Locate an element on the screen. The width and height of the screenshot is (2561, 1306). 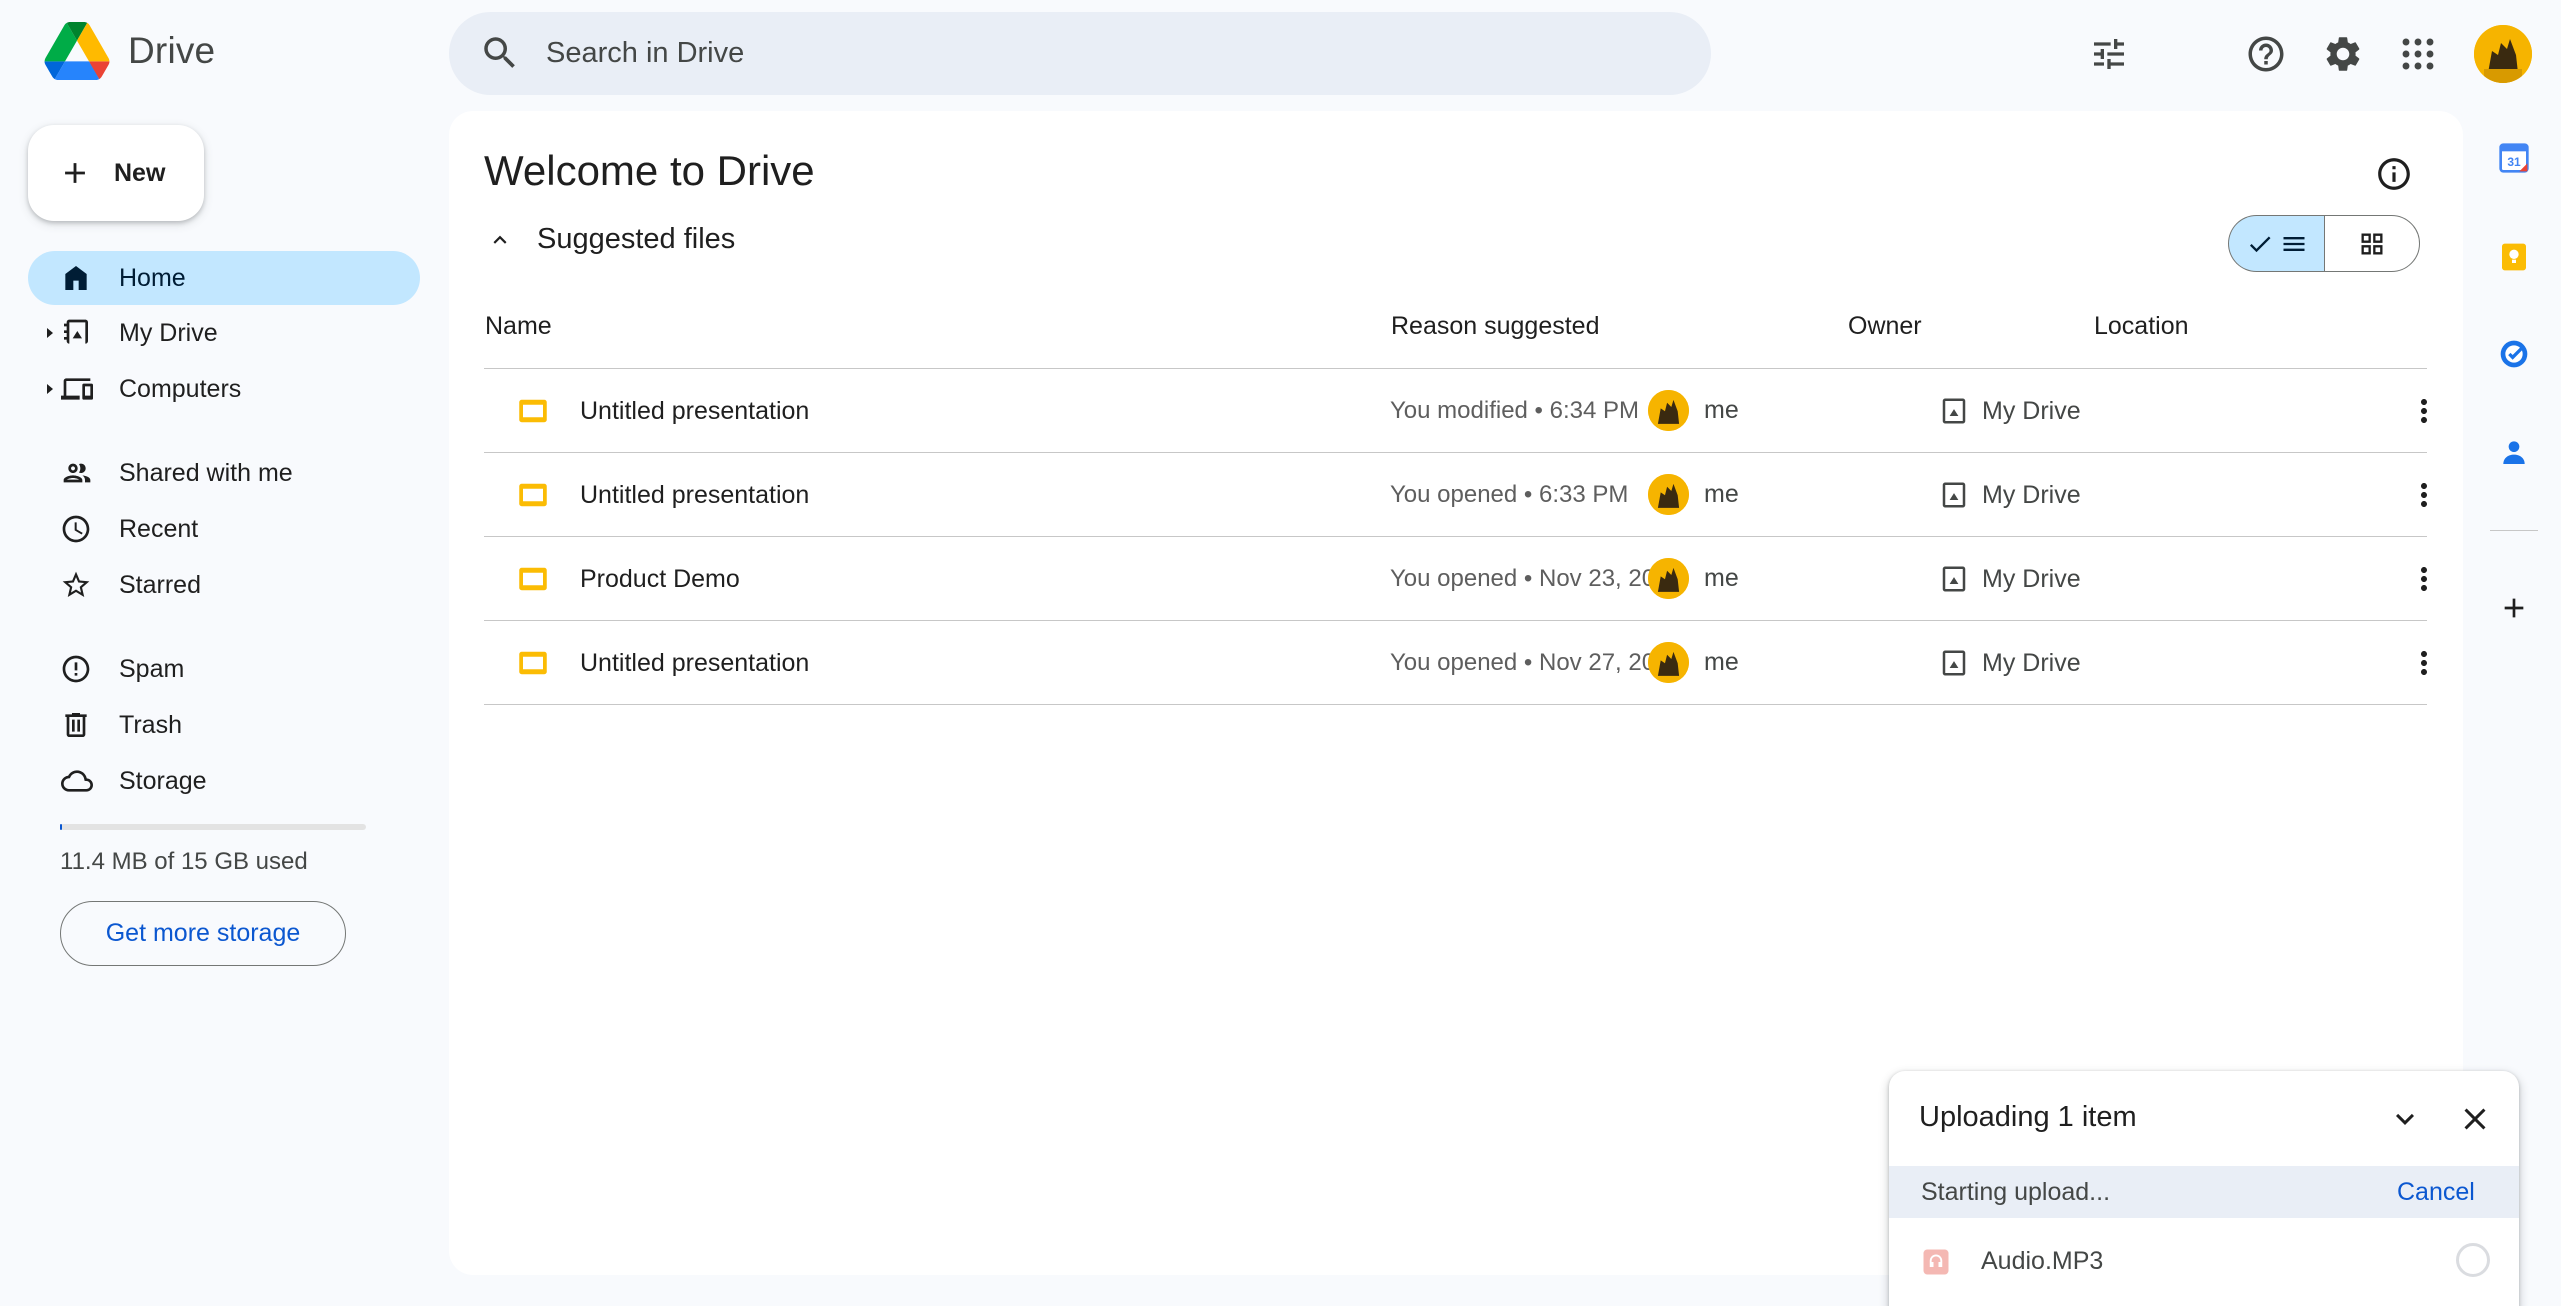
account-avatar is located at coordinates (2503, 54).